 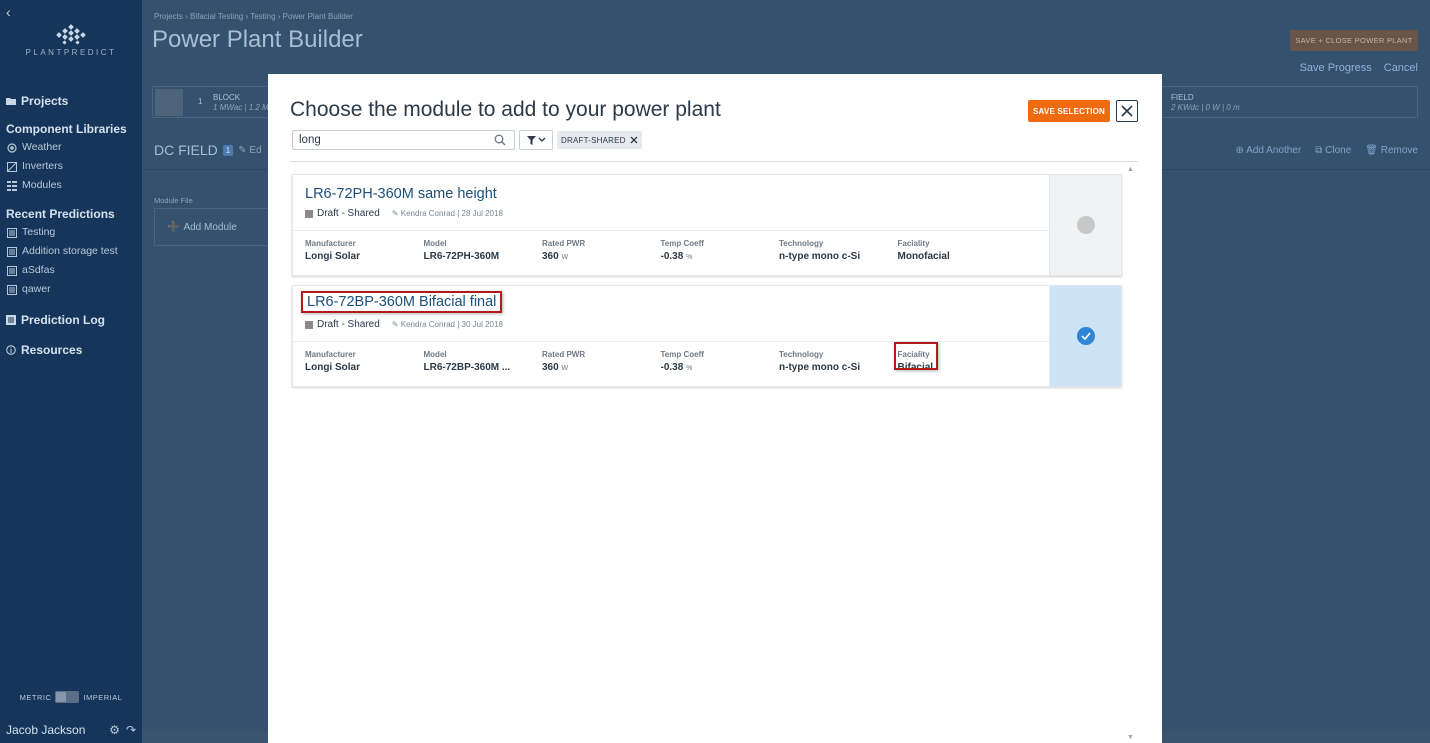 What do you see at coordinates (169, 102) in the screenshot?
I see `hierarchy-icon` at bounding box center [169, 102].